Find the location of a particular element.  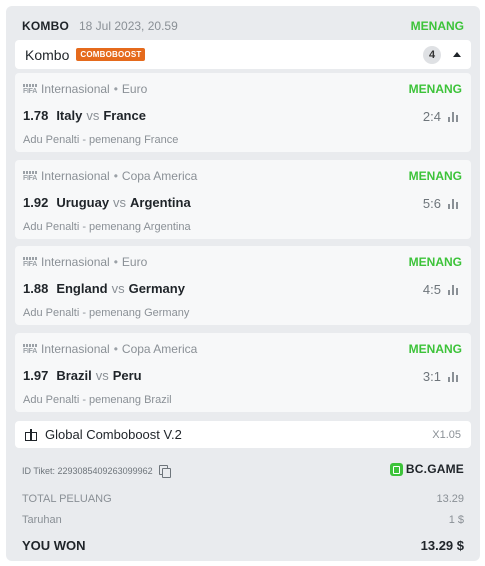

match-line: 1.88 England vs Germany is located at coordinates (104, 288).